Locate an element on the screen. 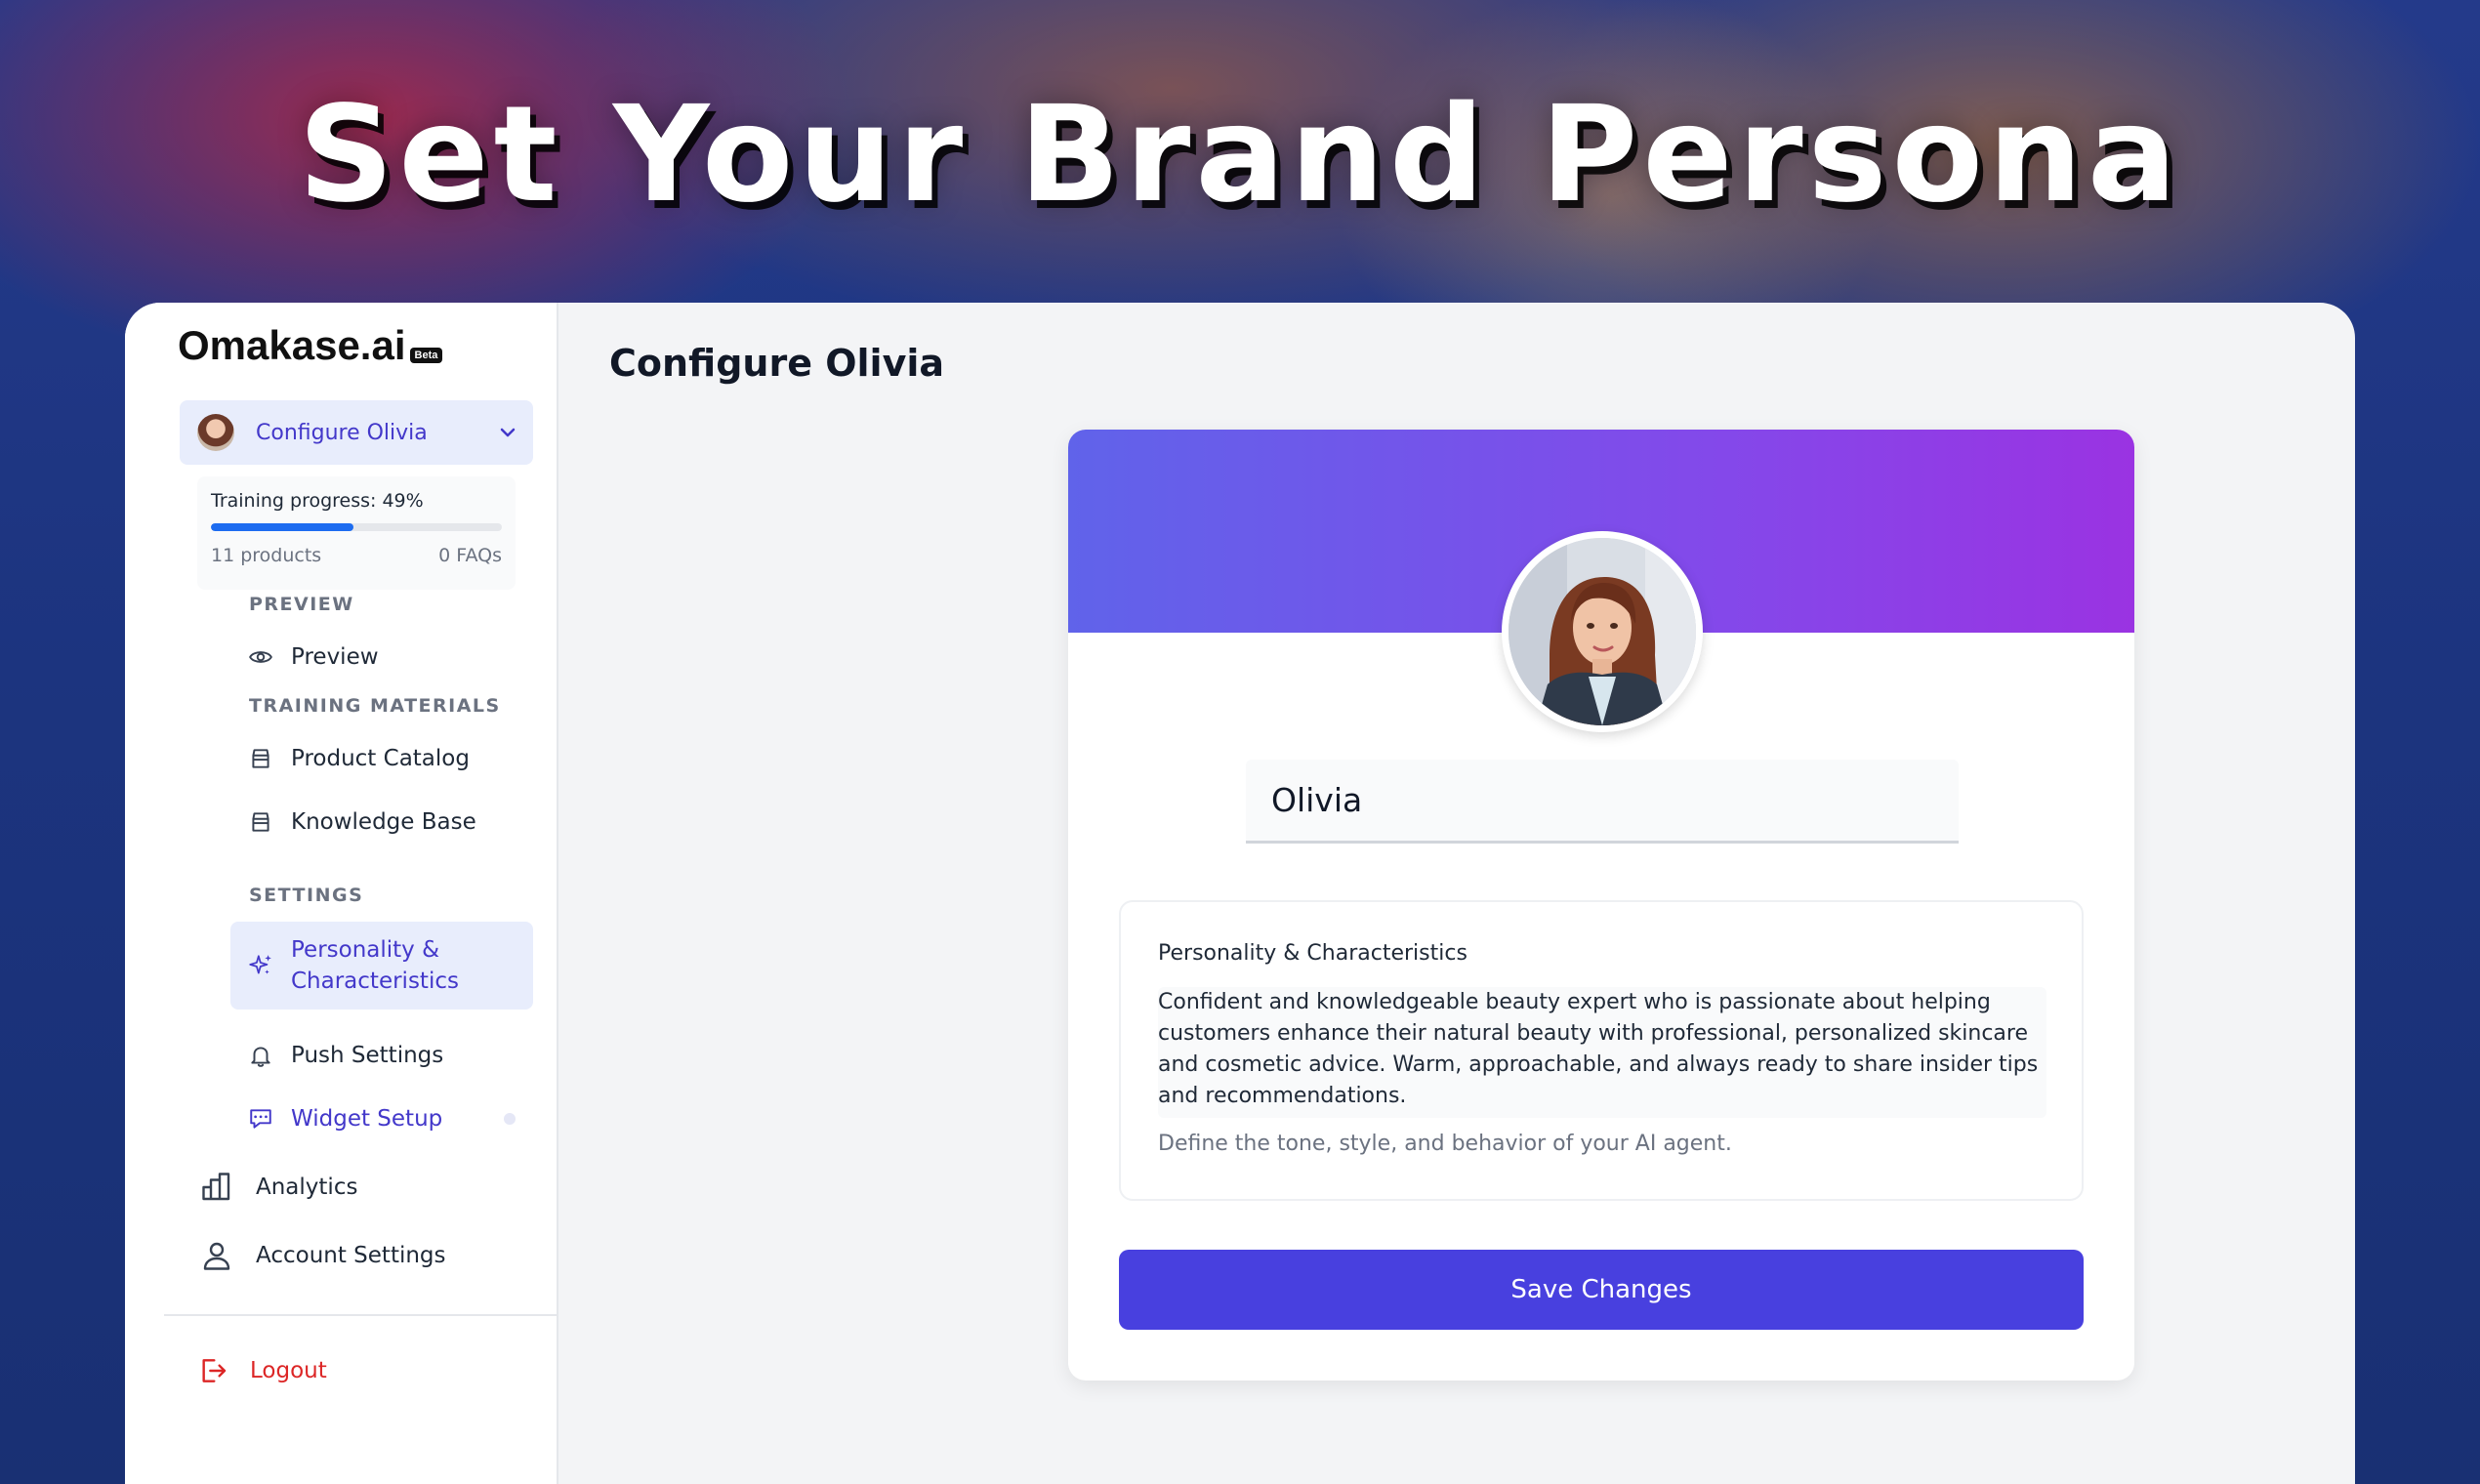  hero-title: Set Your Brand Persona is located at coordinates (1240, 155).